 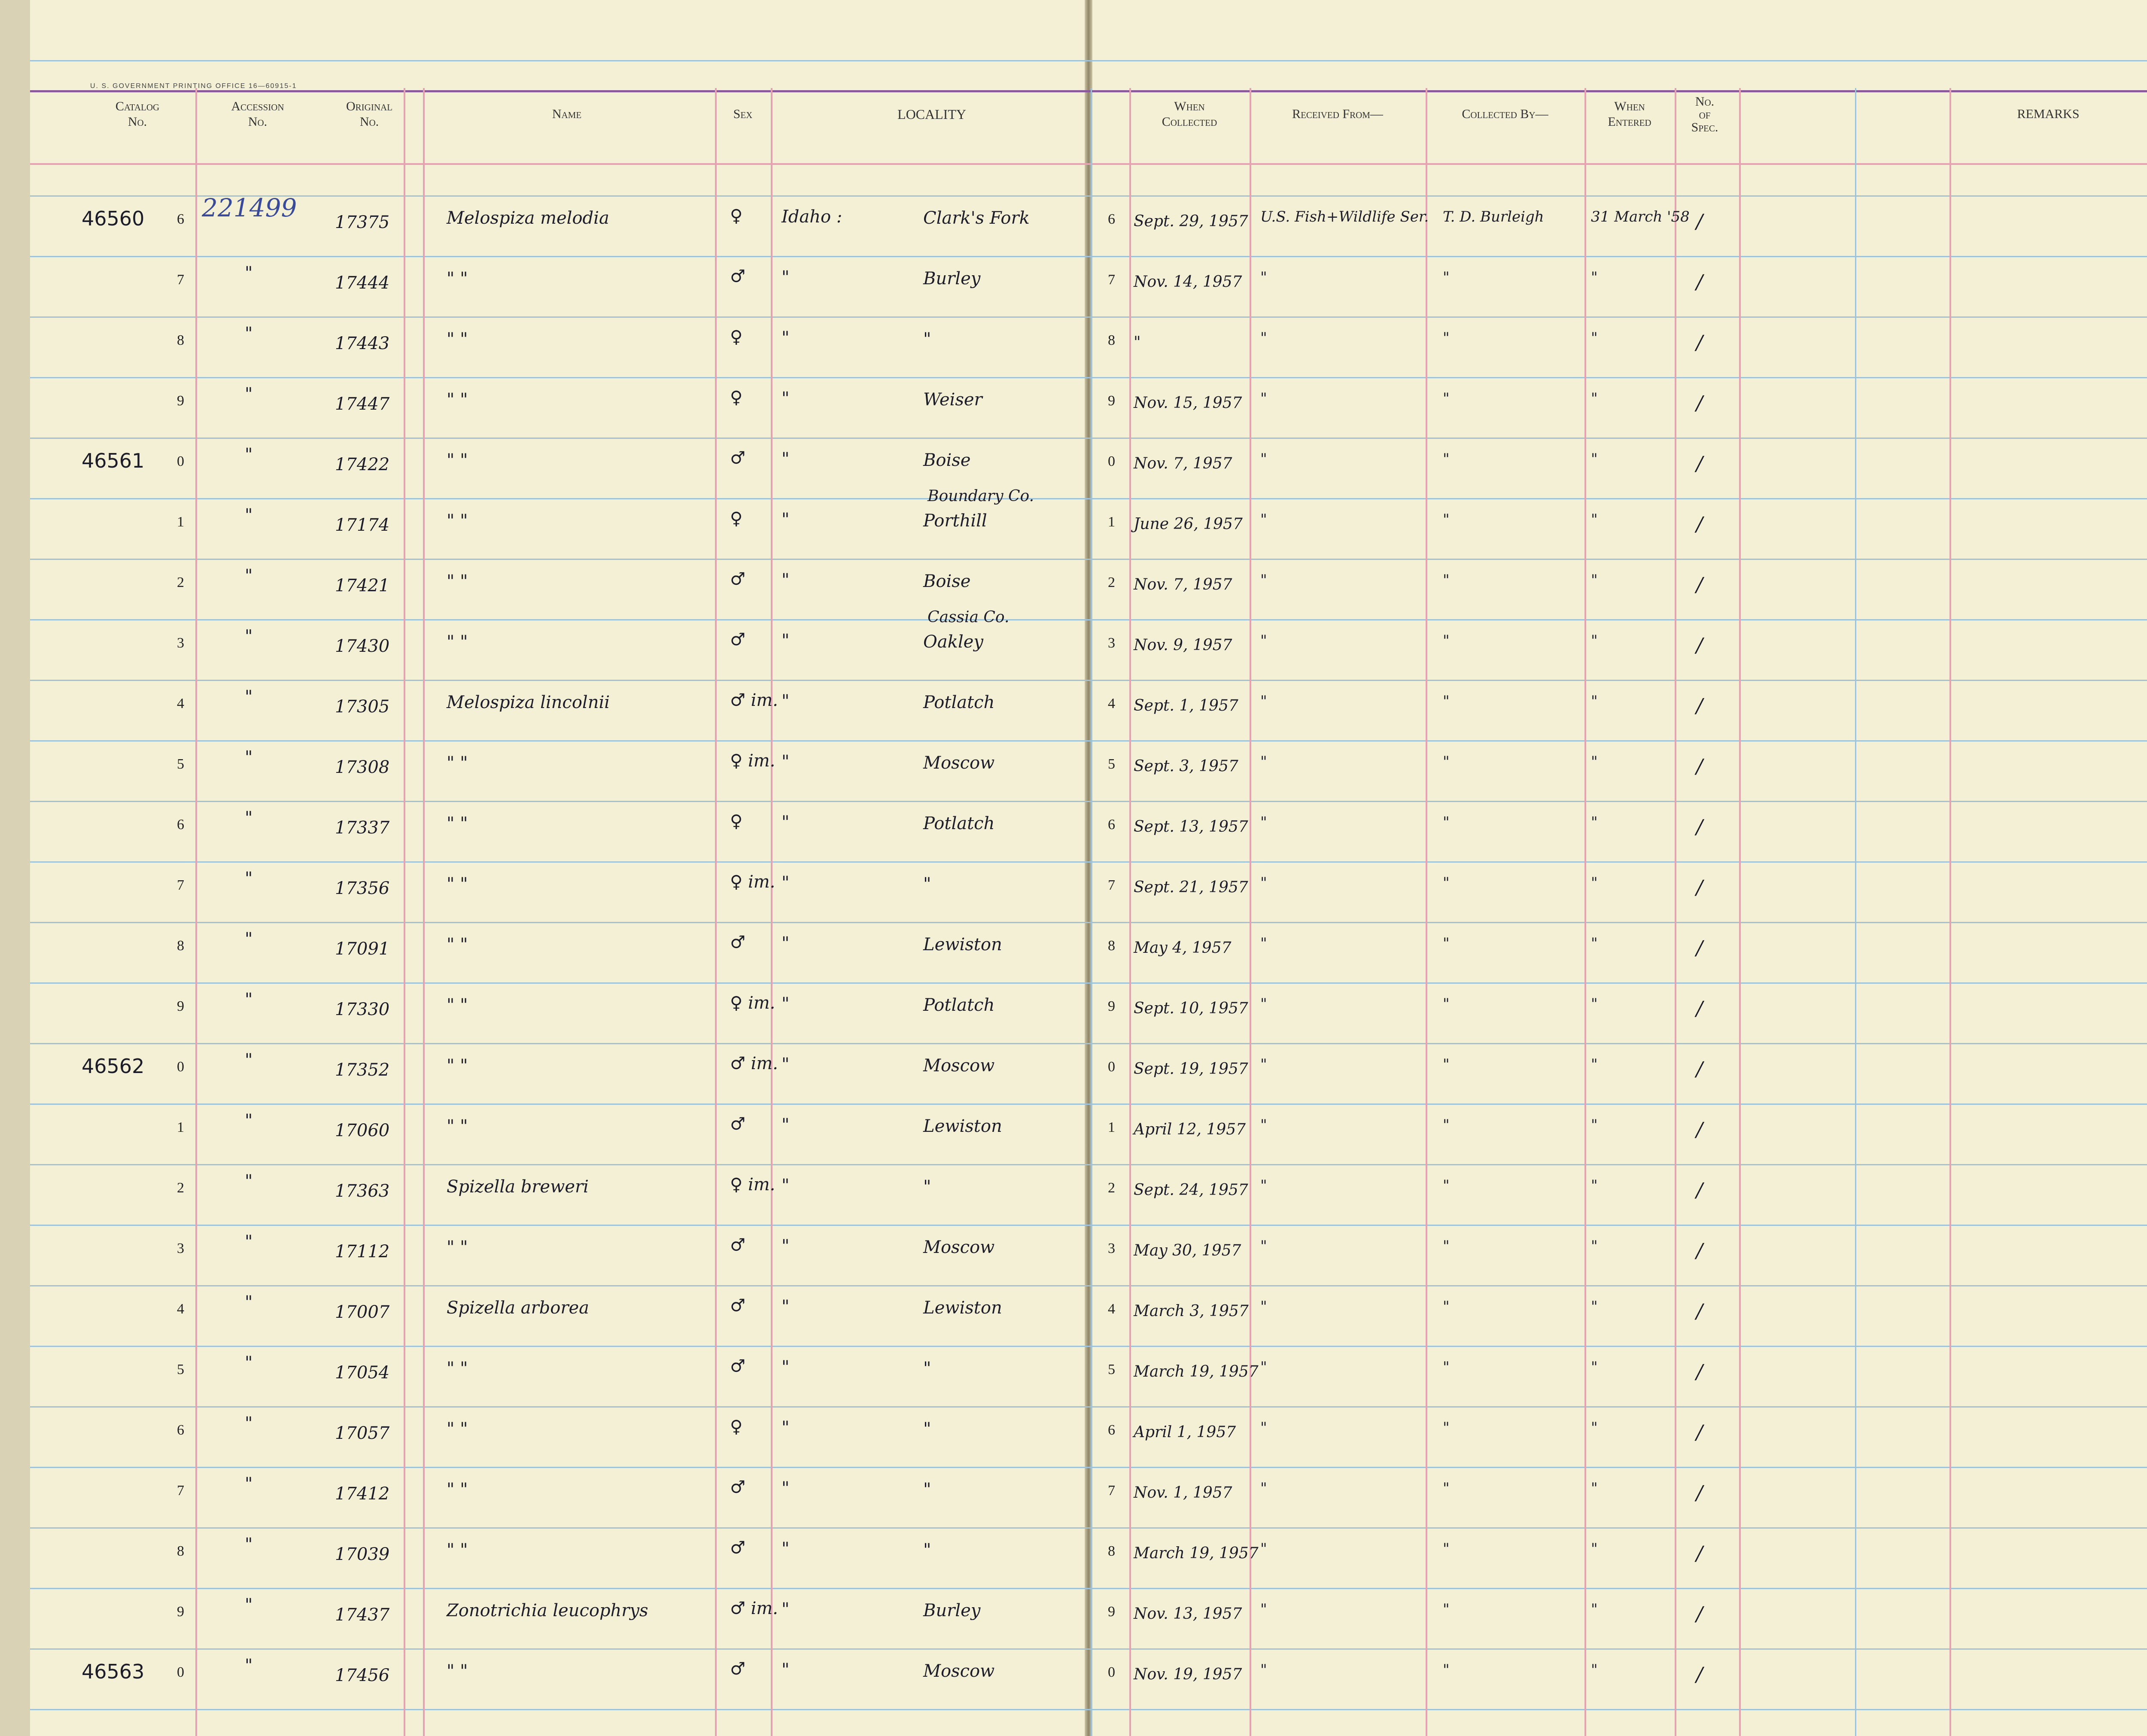 I want to click on locality: Clark's Fork, so click(x=976, y=218).